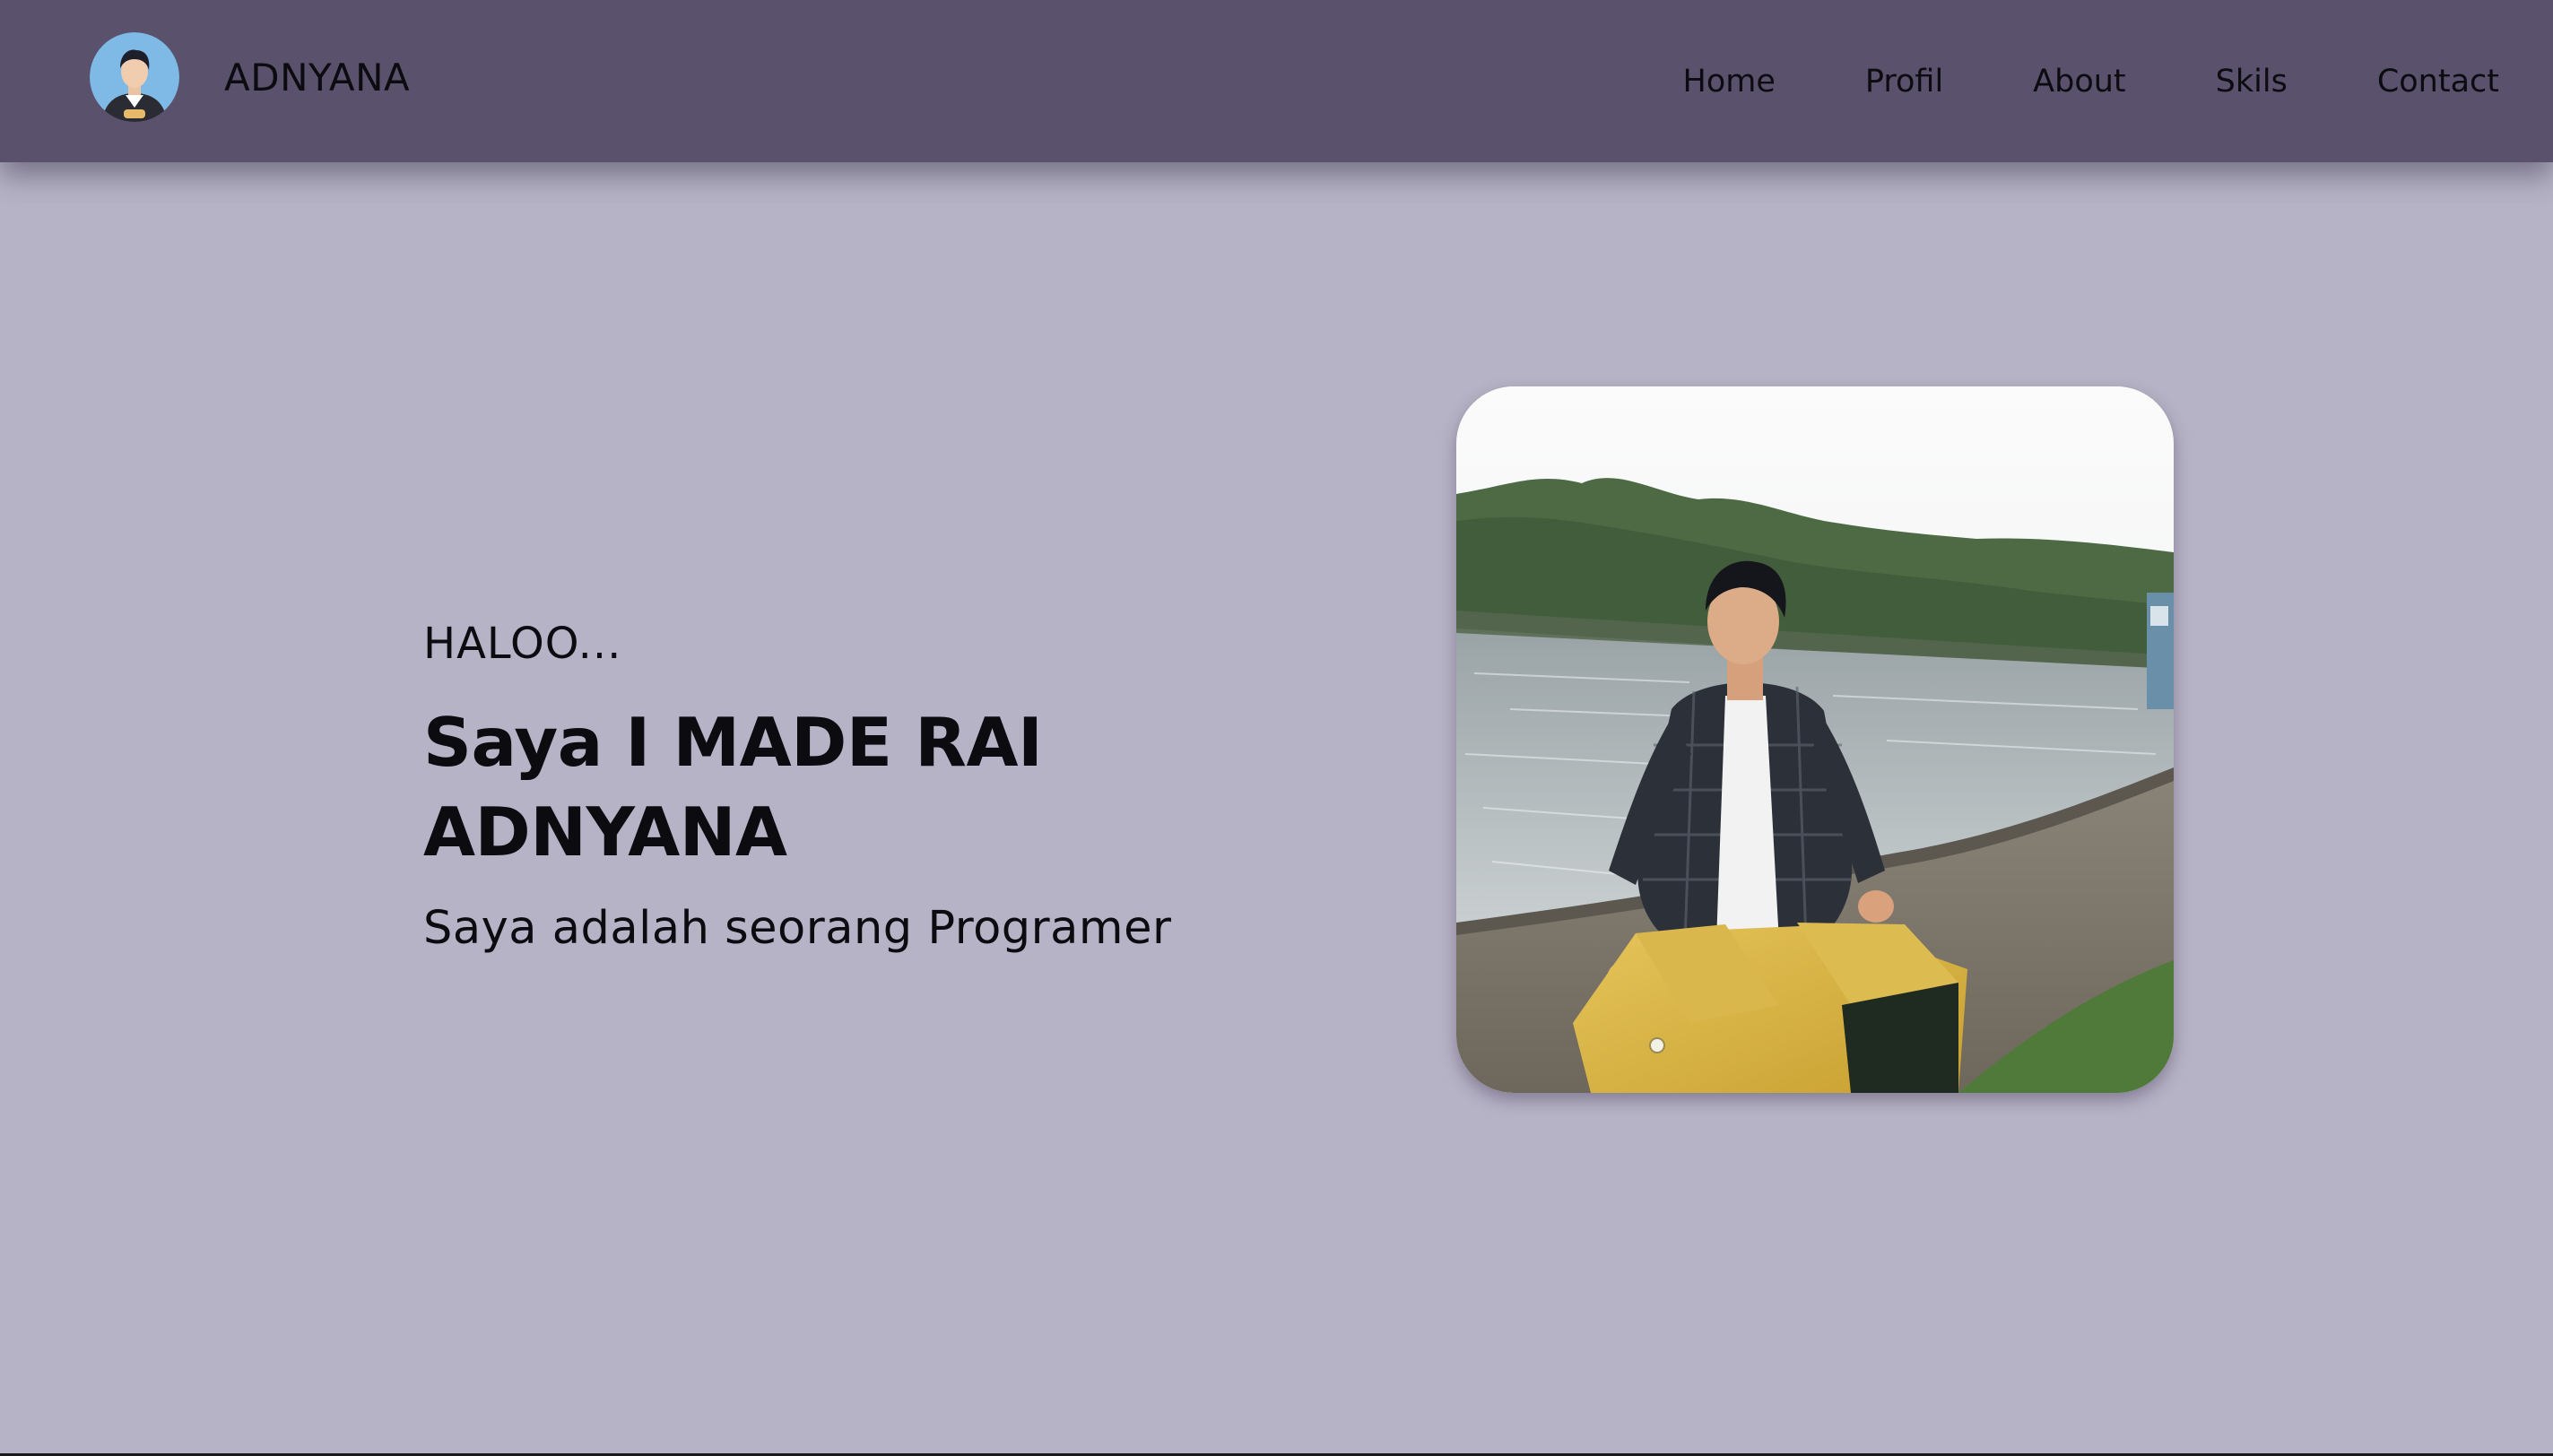 This screenshot has height=1456, width=2553. I want to click on brand-name: ADNYANA, so click(317, 77).